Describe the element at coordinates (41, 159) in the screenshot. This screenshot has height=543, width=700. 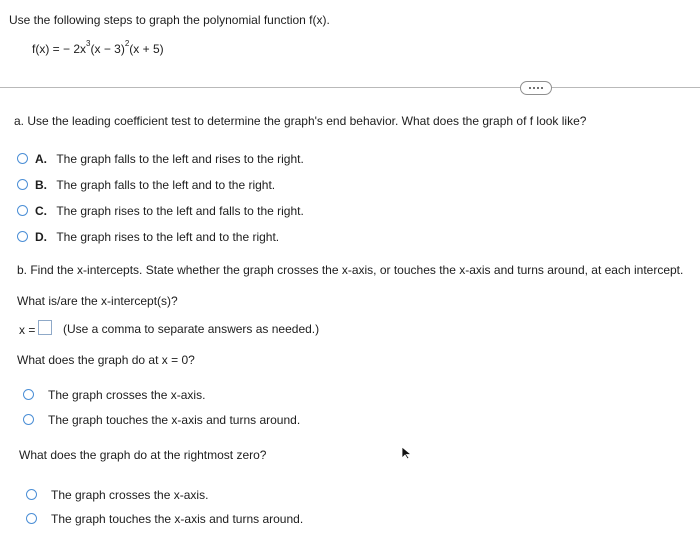
I see `option-a-letter: A.` at that location.